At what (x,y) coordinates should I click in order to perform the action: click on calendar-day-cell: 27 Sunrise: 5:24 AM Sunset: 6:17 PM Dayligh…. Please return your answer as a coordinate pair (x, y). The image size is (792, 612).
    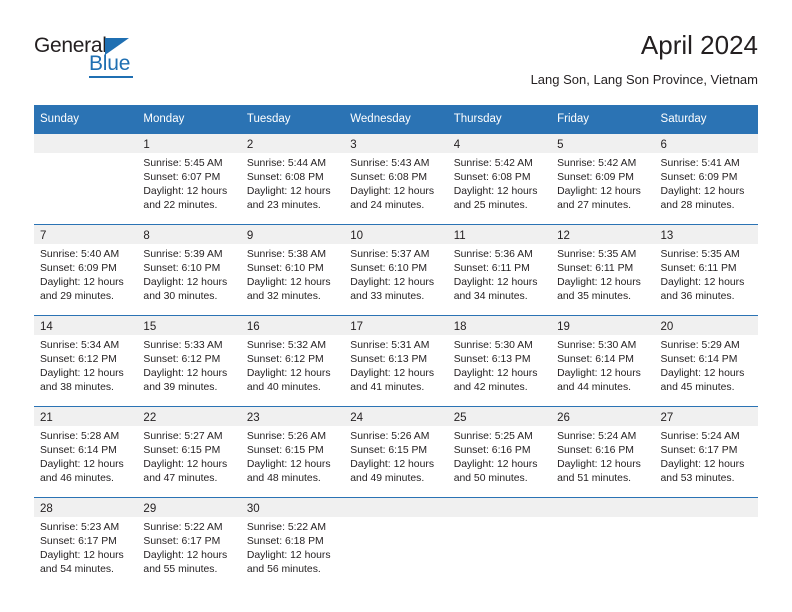
    Looking at the image, I should click on (706, 452).